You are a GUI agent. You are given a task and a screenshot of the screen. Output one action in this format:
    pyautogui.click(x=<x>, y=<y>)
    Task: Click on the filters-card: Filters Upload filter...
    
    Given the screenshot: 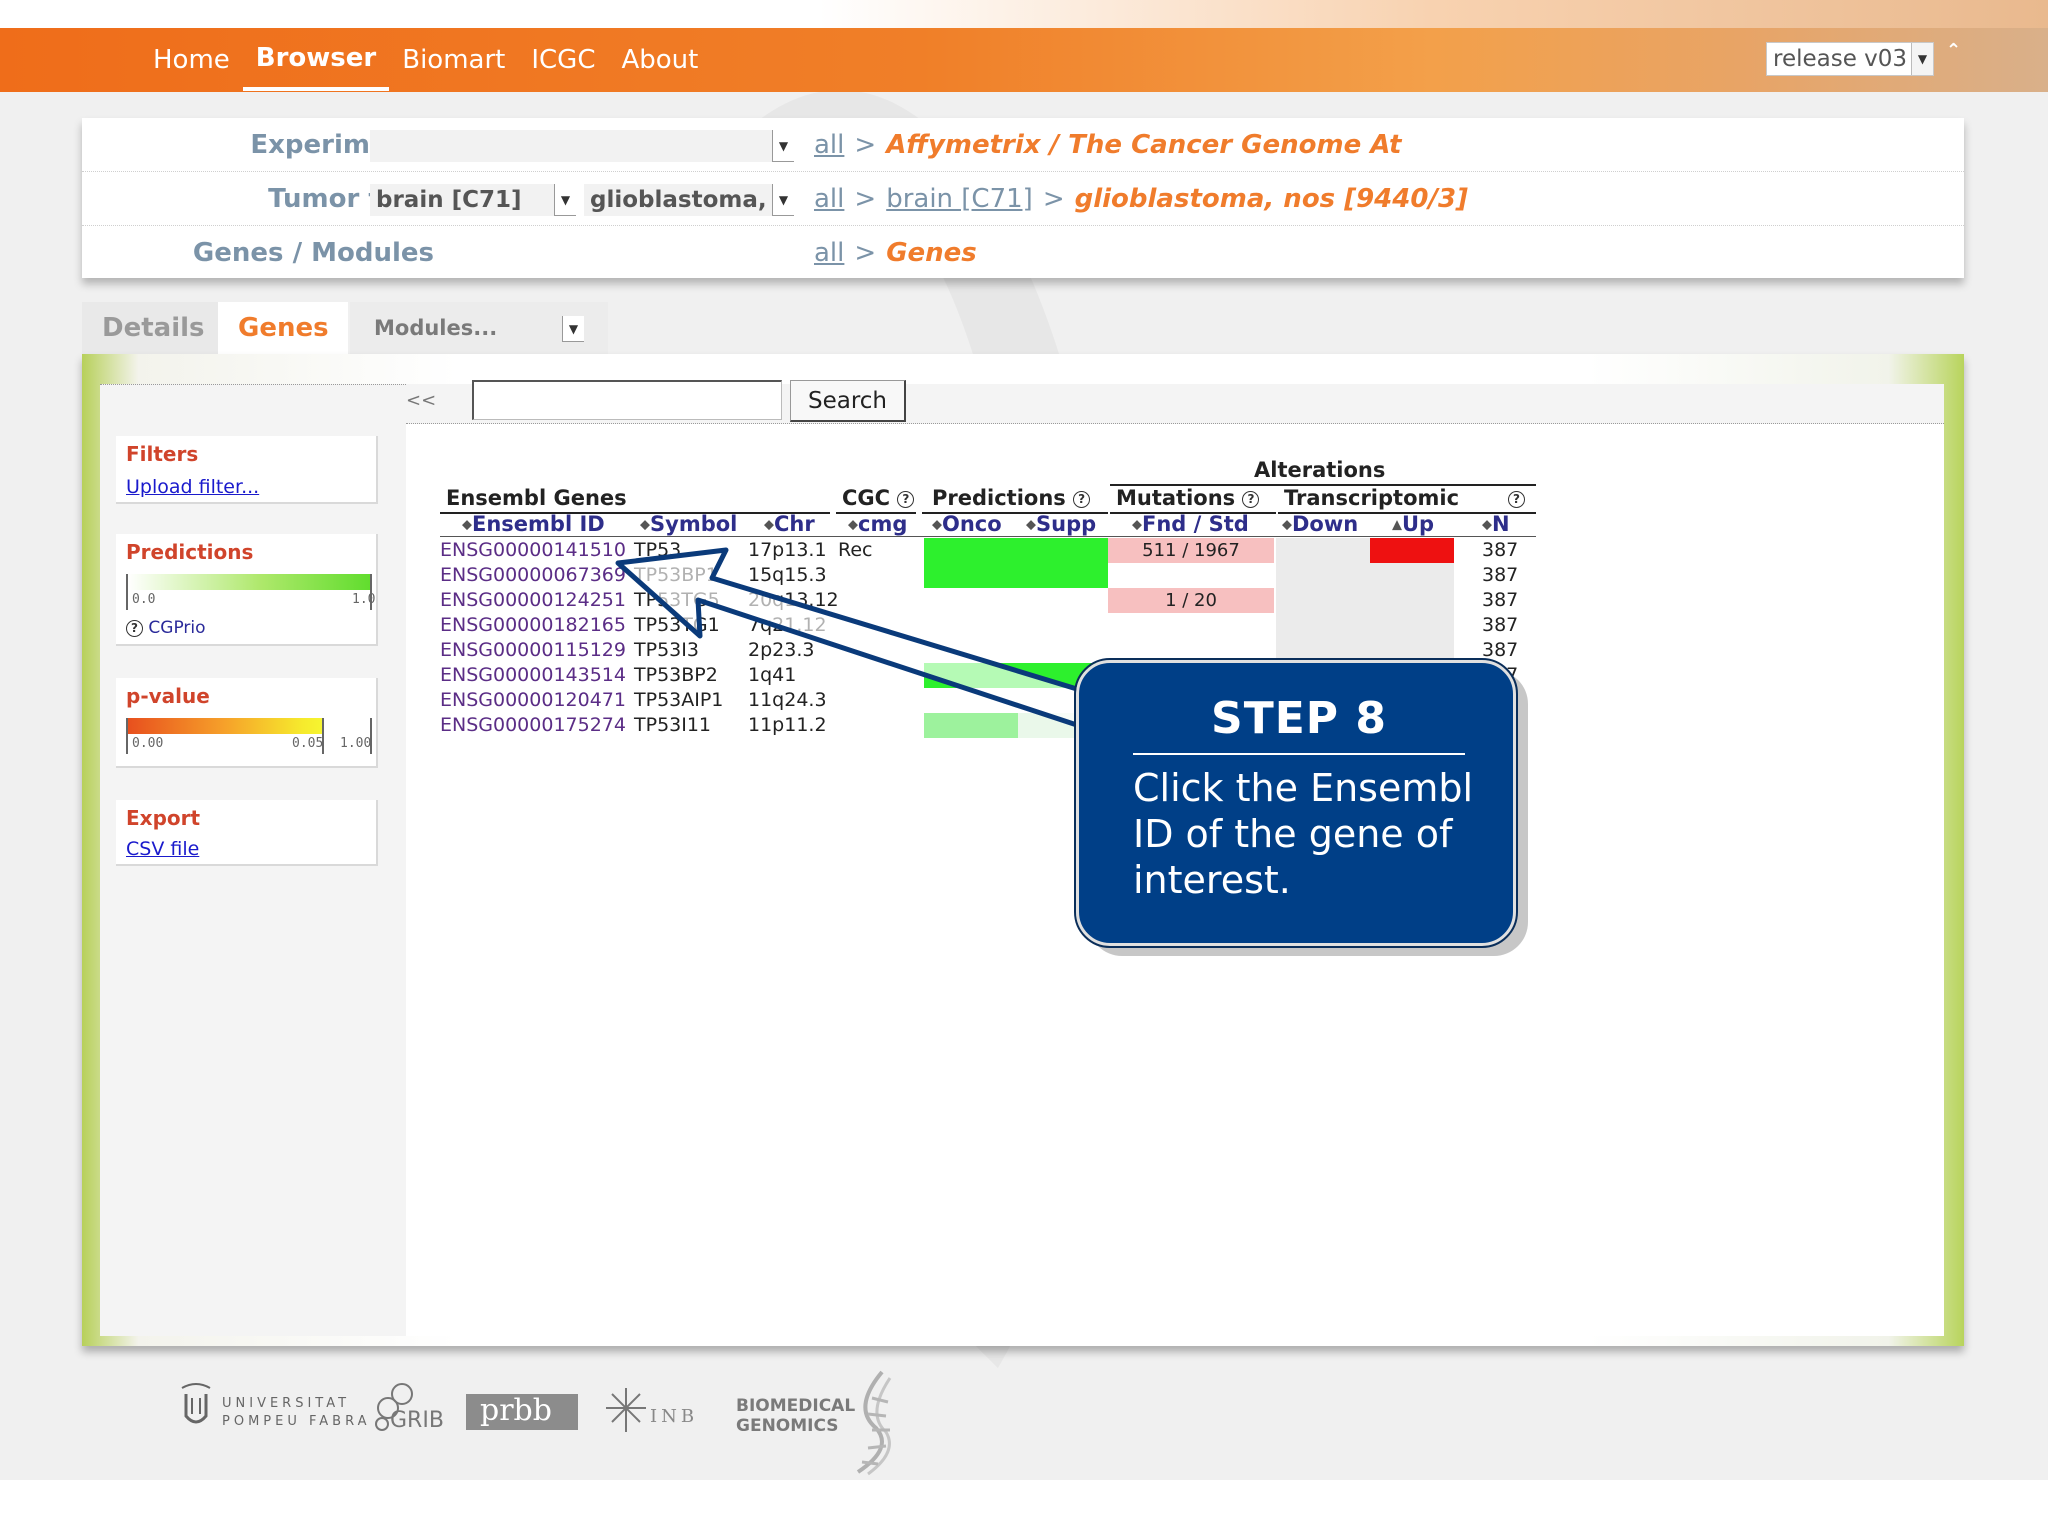 What is the action you would take?
    pyautogui.click(x=247, y=470)
    